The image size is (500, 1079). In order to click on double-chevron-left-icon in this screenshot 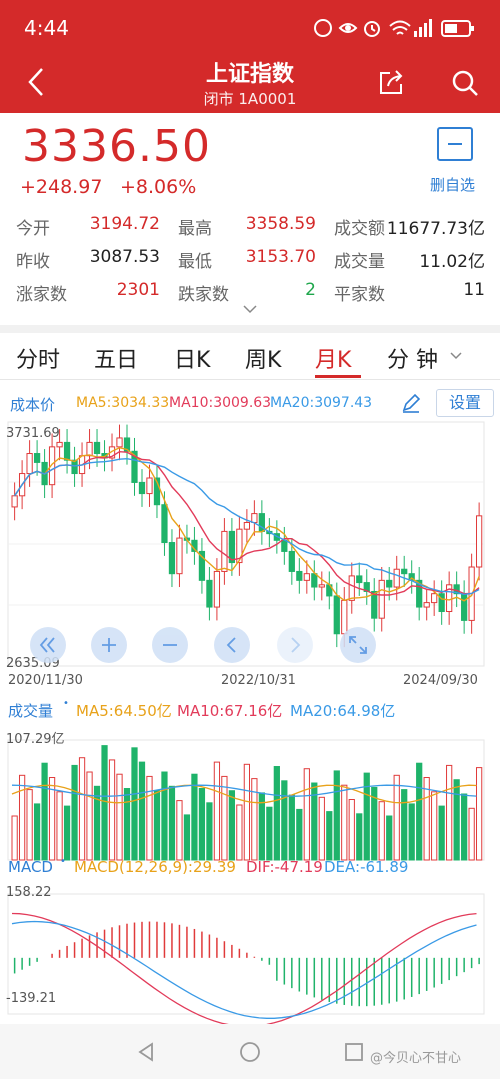, I will do `click(47, 645)`.